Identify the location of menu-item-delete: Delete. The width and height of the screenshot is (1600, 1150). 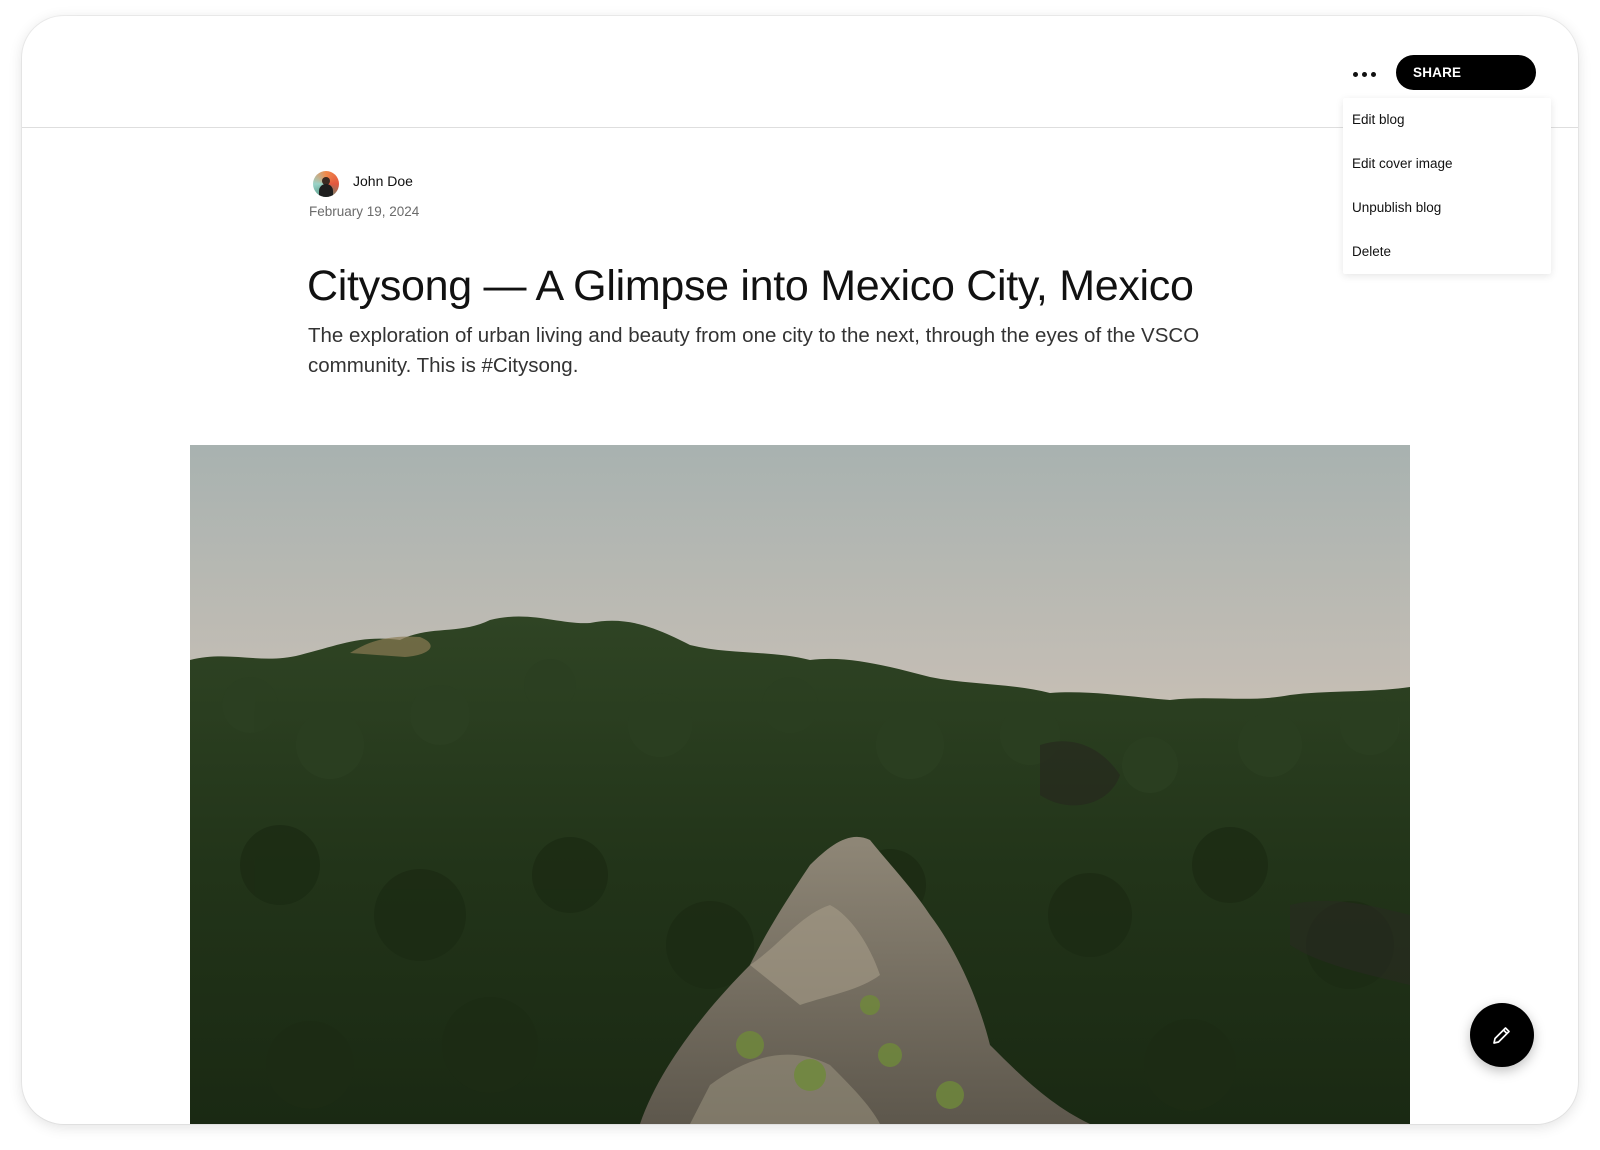
(1371, 252).